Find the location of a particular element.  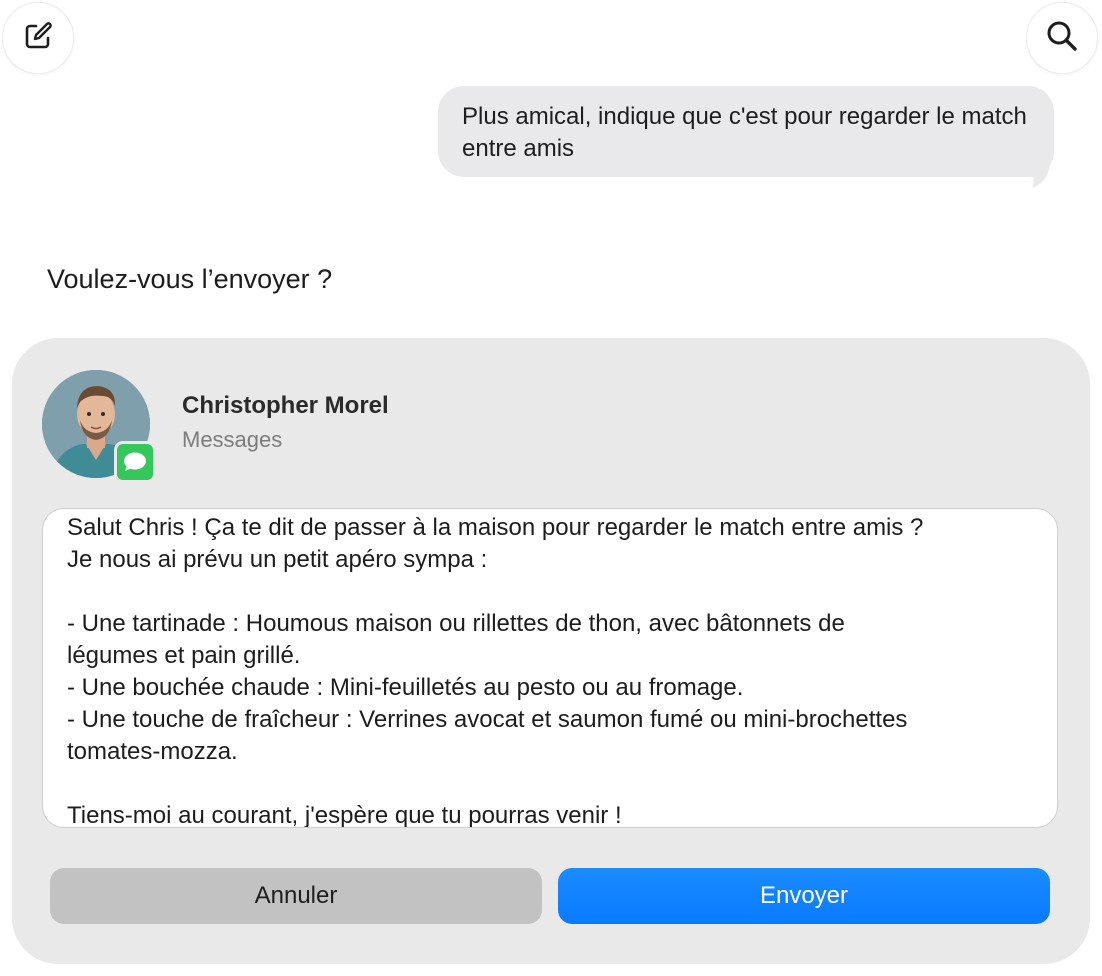

messages-app-icon is located at coordinates (135, 462).